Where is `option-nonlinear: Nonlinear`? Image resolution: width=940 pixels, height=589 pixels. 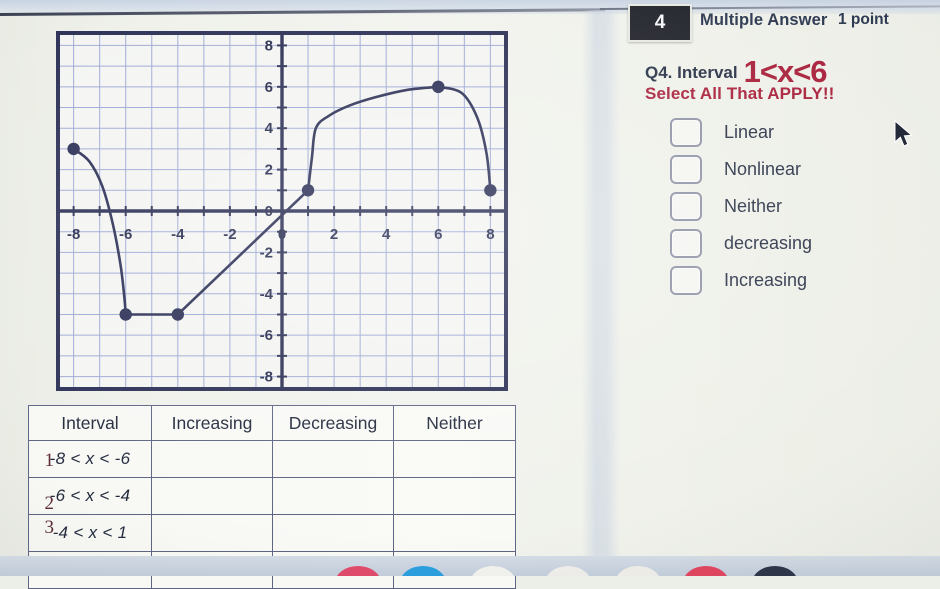 option-nonlinear: Nonlinear is located at coordinates (805, 169).